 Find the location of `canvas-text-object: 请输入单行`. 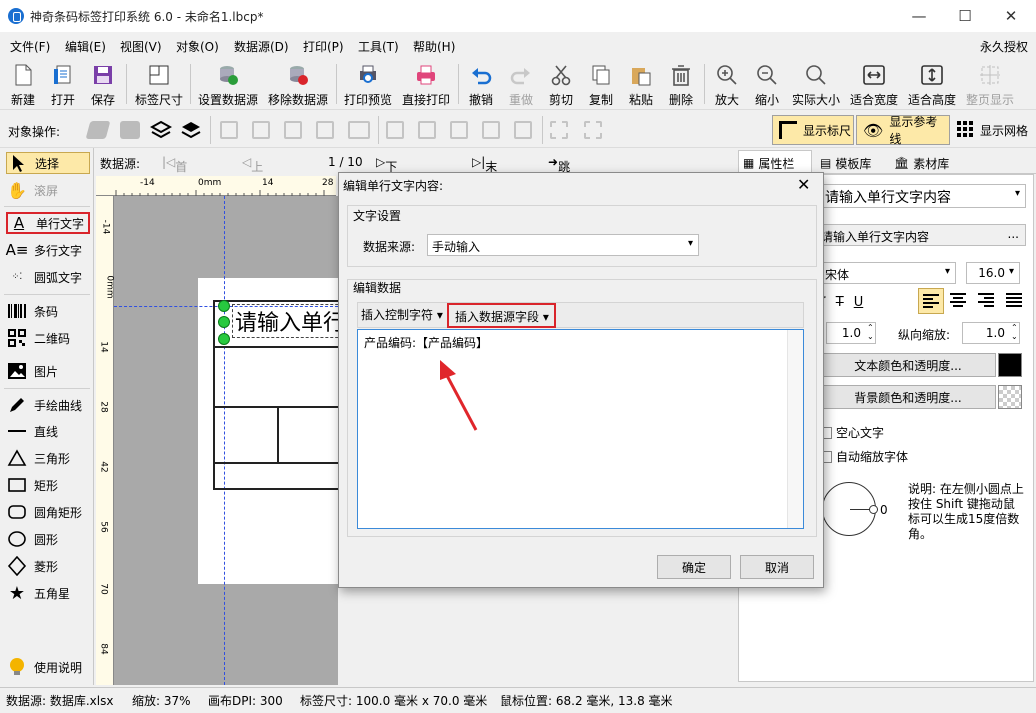

canvas-text-object: 请输入单行 is located at coordinates (285, 321).